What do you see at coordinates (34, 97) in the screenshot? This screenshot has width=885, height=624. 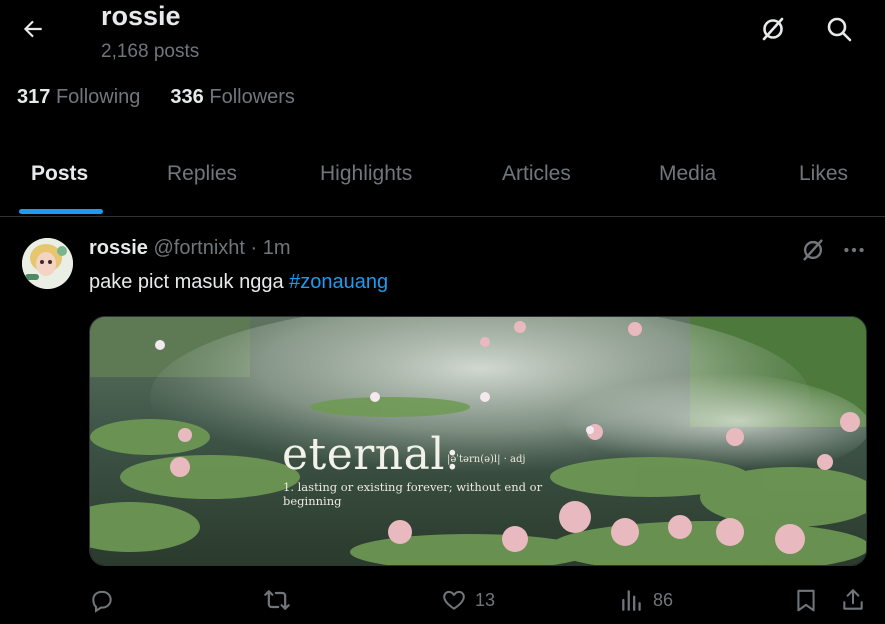 I see `following-count: 317` at bounding box center [34, 97].